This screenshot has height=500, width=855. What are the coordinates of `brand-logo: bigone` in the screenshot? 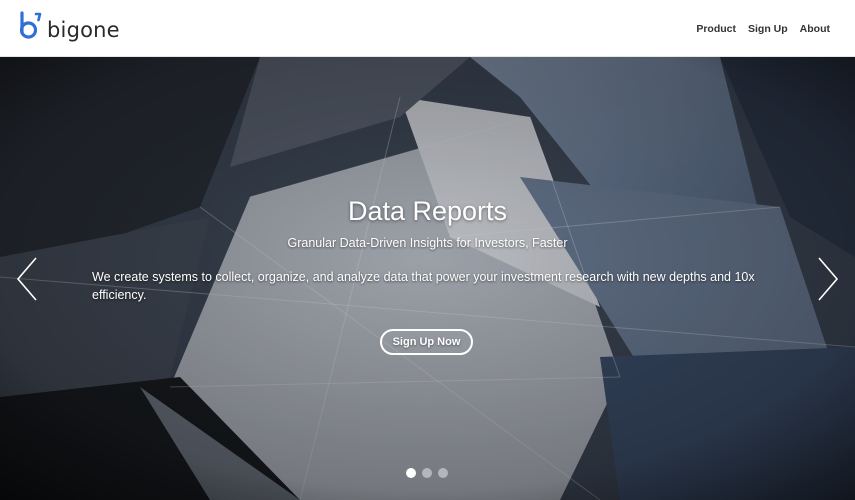 It's located at (69, 29).